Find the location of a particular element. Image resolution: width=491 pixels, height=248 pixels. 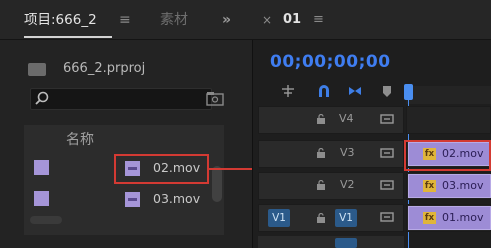

horizontal-scrollbar is located at coordinates (46, 220).